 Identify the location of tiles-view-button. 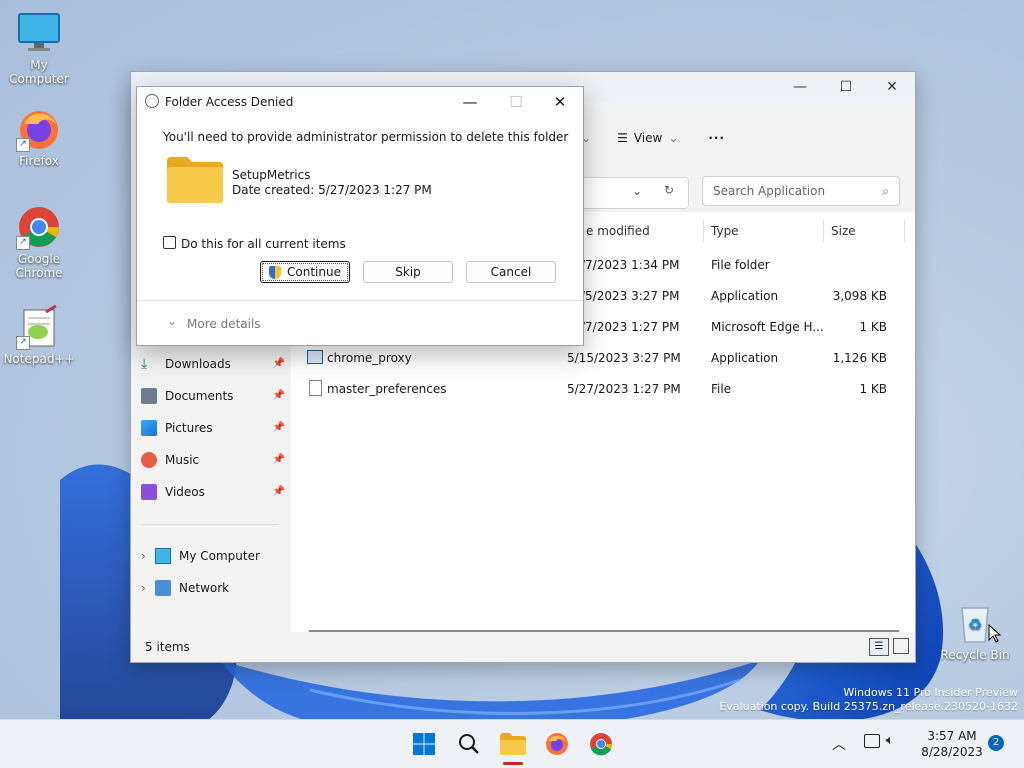
(901, 646).